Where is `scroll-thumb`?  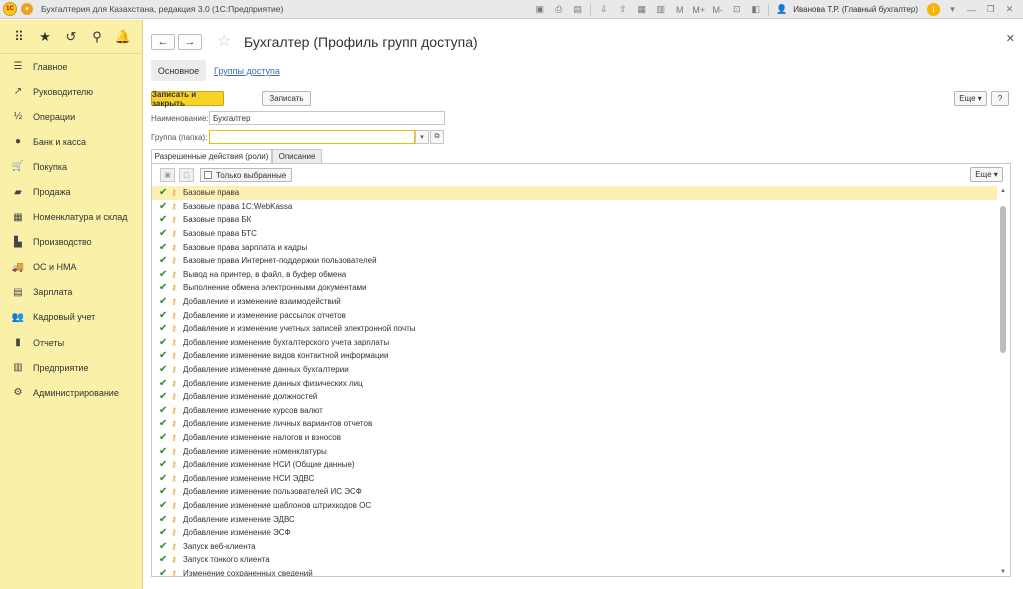
scroll-thumb is located at coordinates (1003, 279).